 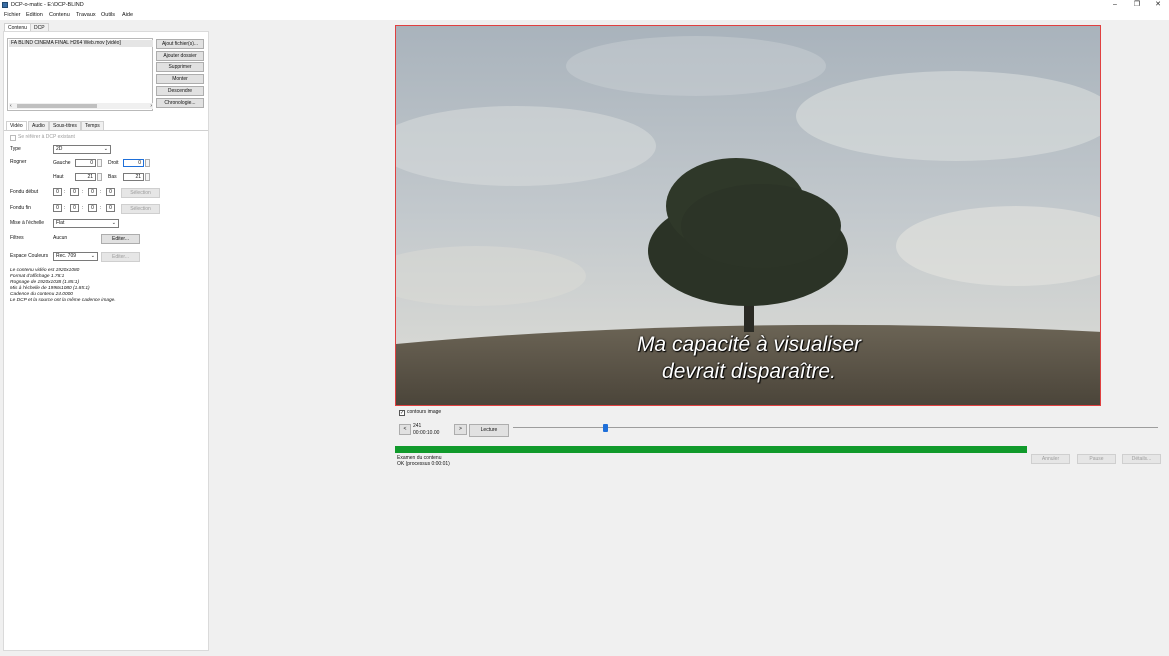 What do you see at coordinates (426, 433) in the screenshot?
I see `timecode: 00:00:10.00` at bounding box center [426, 433].